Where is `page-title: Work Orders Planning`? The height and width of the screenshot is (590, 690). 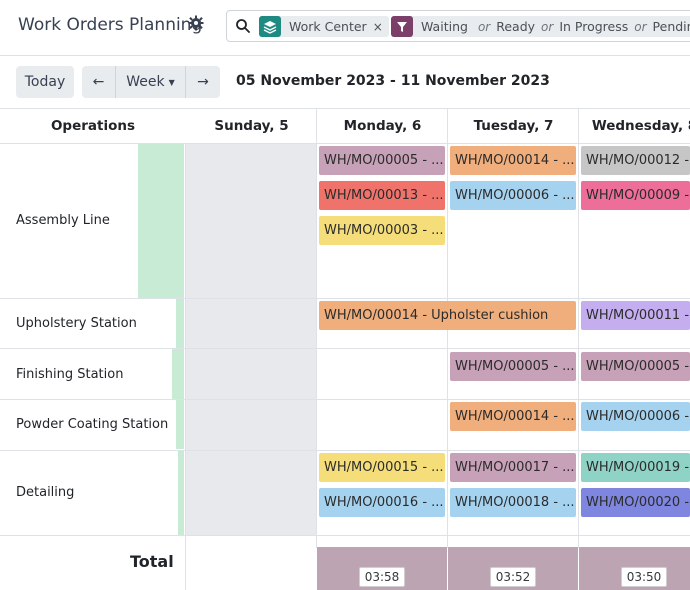
page-title: Work Orders Planning is located at coordinates (110, 25).